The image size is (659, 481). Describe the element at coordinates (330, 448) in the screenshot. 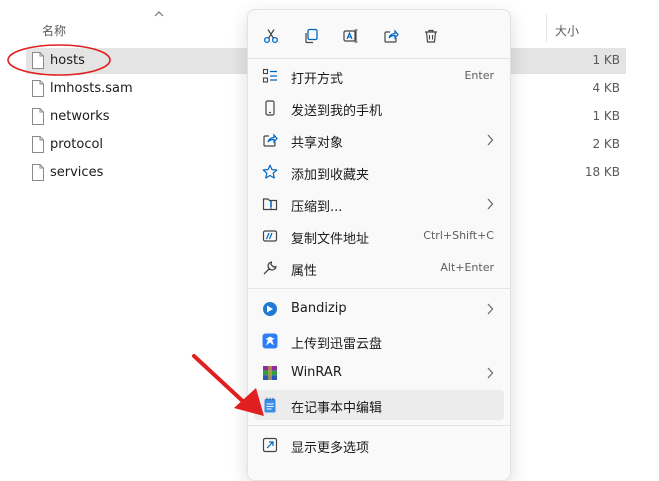

I see `menu-item-label: 显示更多选项` at that location.